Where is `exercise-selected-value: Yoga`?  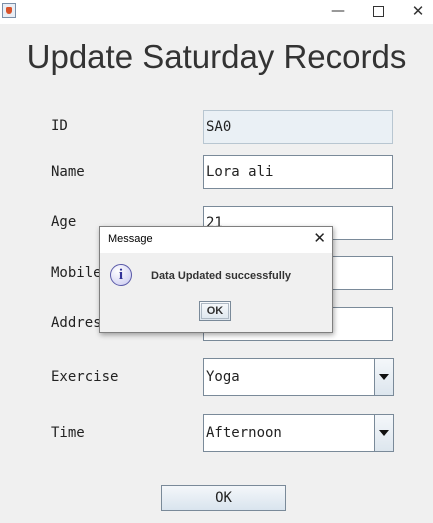 exercise-selected-value: Yoga is located at coordinates (223, 377).